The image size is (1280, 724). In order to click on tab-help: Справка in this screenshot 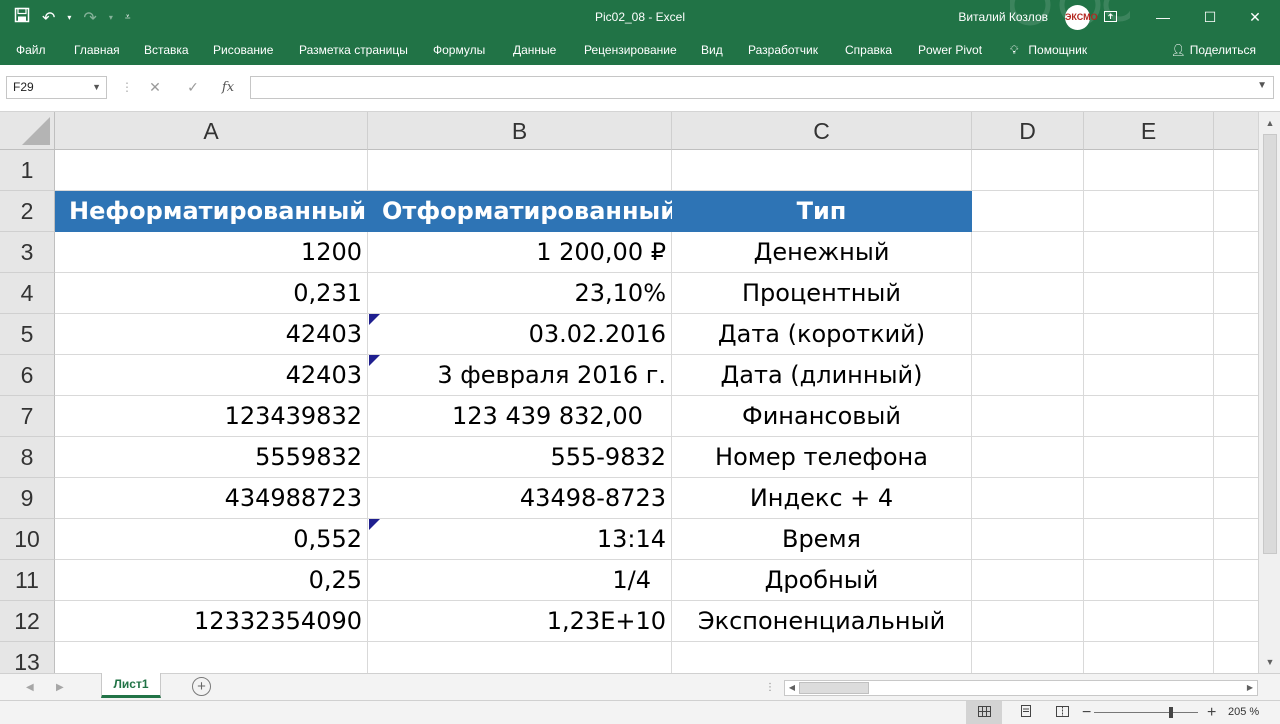, I will do `click(868, 50)`.